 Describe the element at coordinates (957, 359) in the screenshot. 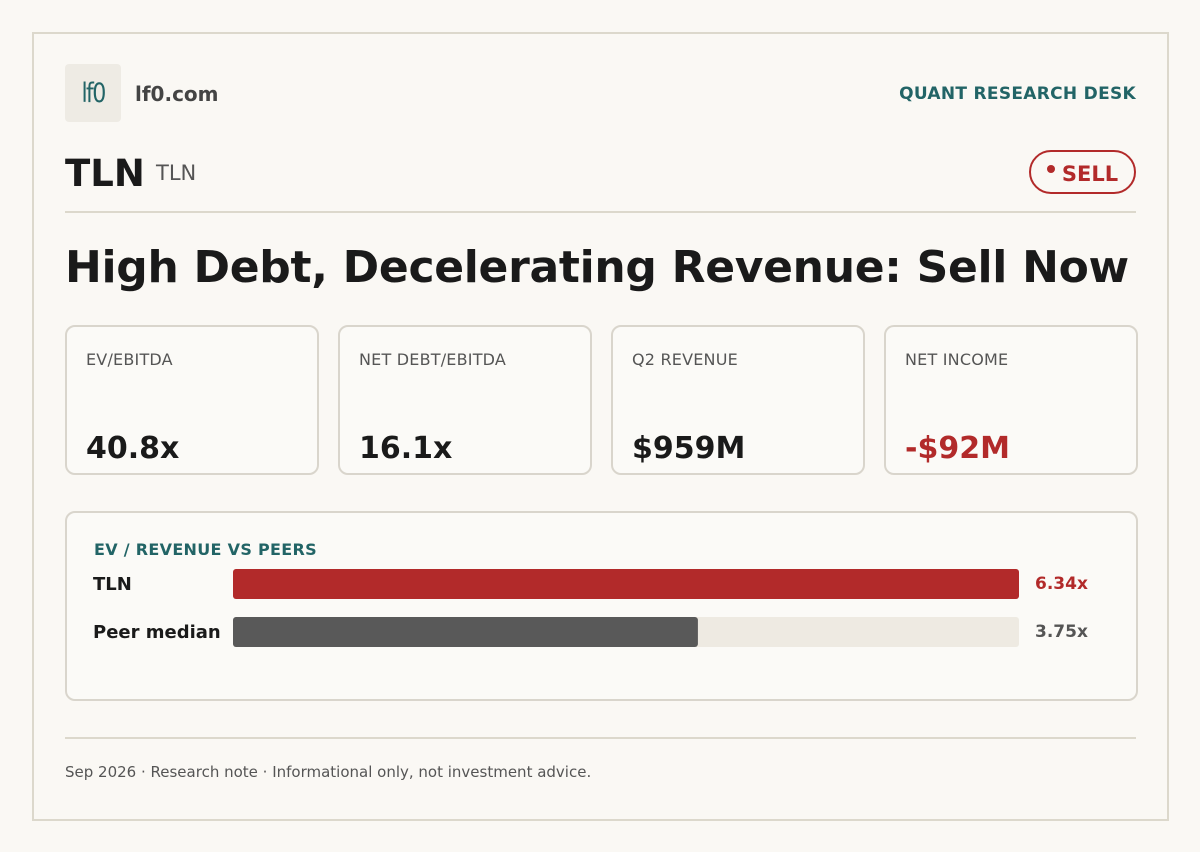

I see `metric-label: NET INCOME` at that location.